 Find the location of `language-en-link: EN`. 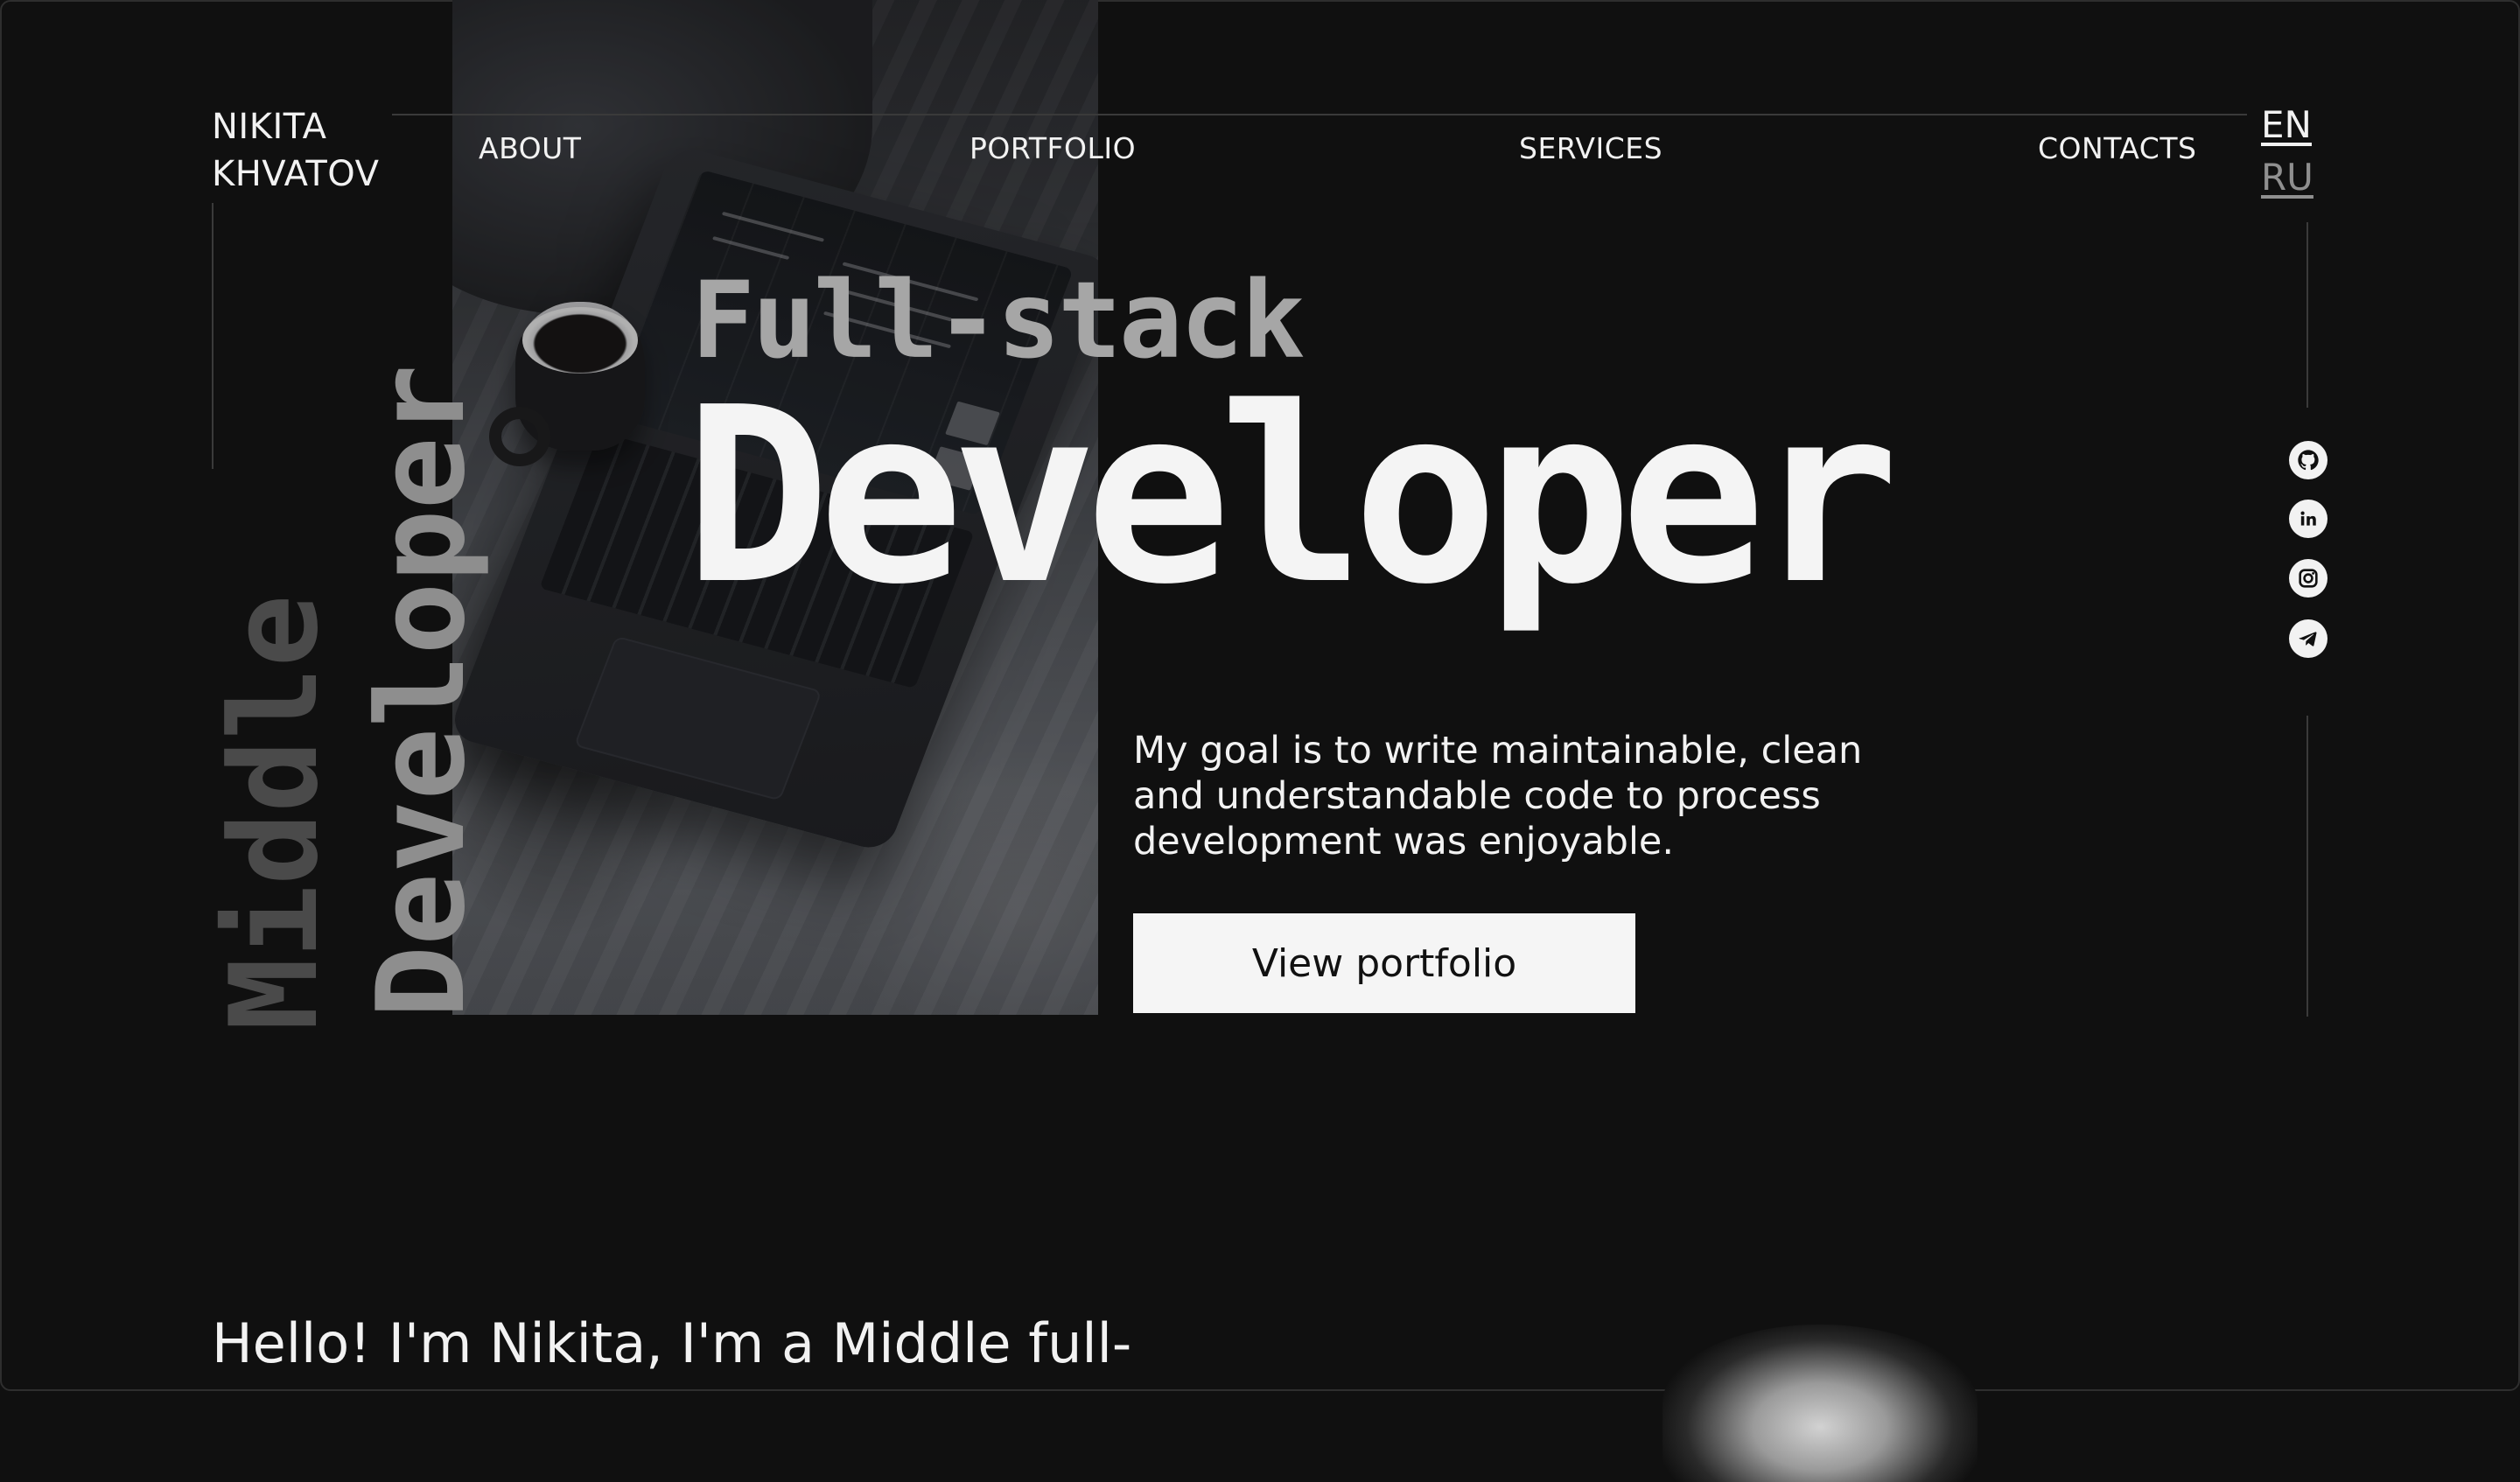

language-en-link: EN is located at coordinates (2286, 125).